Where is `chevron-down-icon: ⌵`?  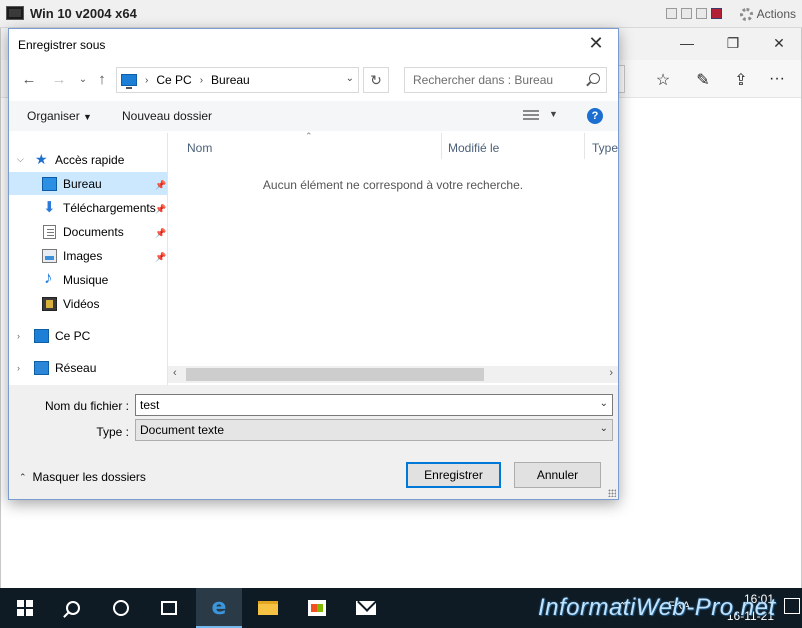
chevron-down-icon: ⌵ is located at coordinates (20, 159).